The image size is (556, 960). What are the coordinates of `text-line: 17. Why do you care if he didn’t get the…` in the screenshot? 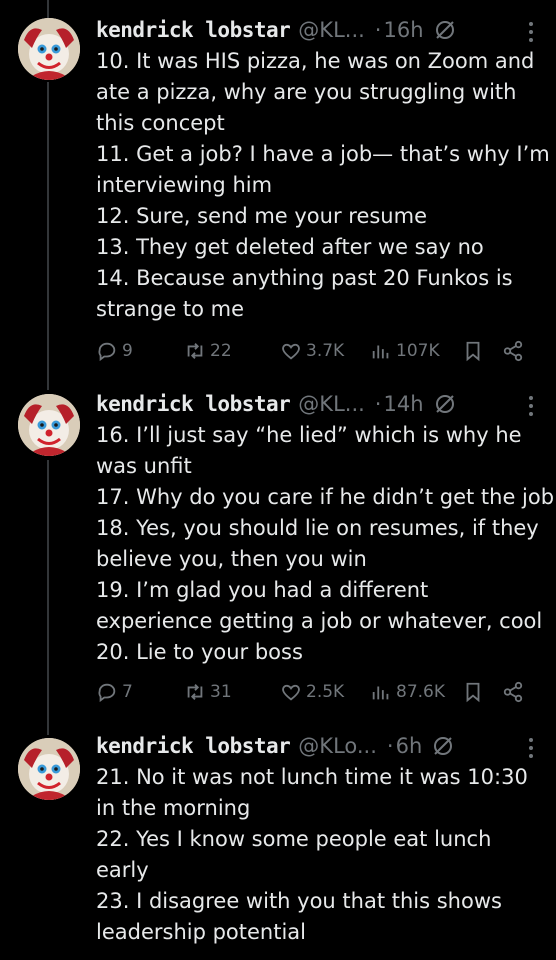 It's located at (325, 497).